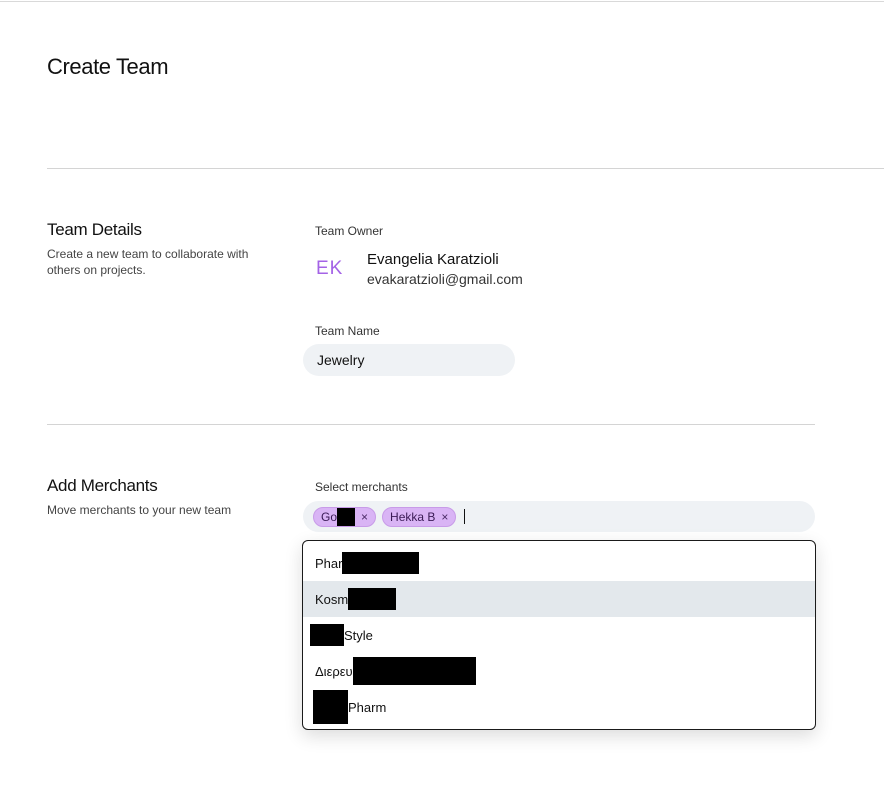  I want to click on add-merchants-title: Add Merchants, so click(102, 485).